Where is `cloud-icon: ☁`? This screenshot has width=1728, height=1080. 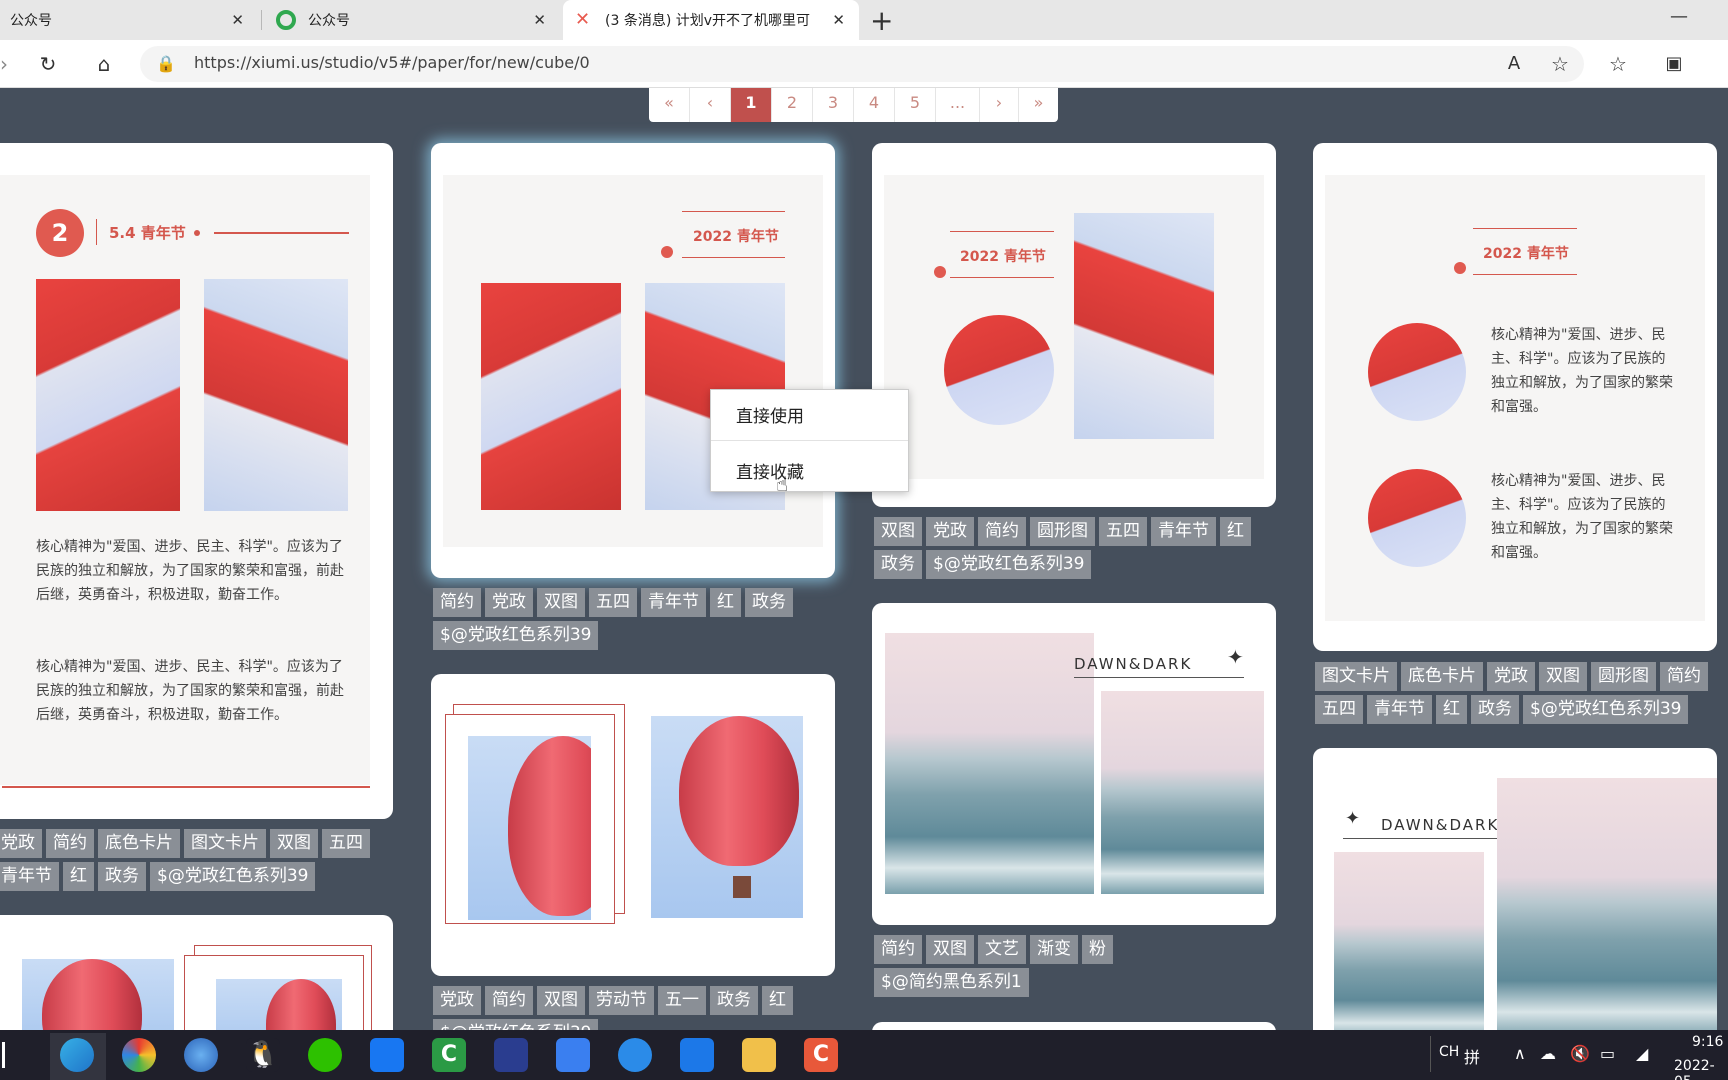
cloud-icon: ☁ is located at coordinates (1548, 1053).